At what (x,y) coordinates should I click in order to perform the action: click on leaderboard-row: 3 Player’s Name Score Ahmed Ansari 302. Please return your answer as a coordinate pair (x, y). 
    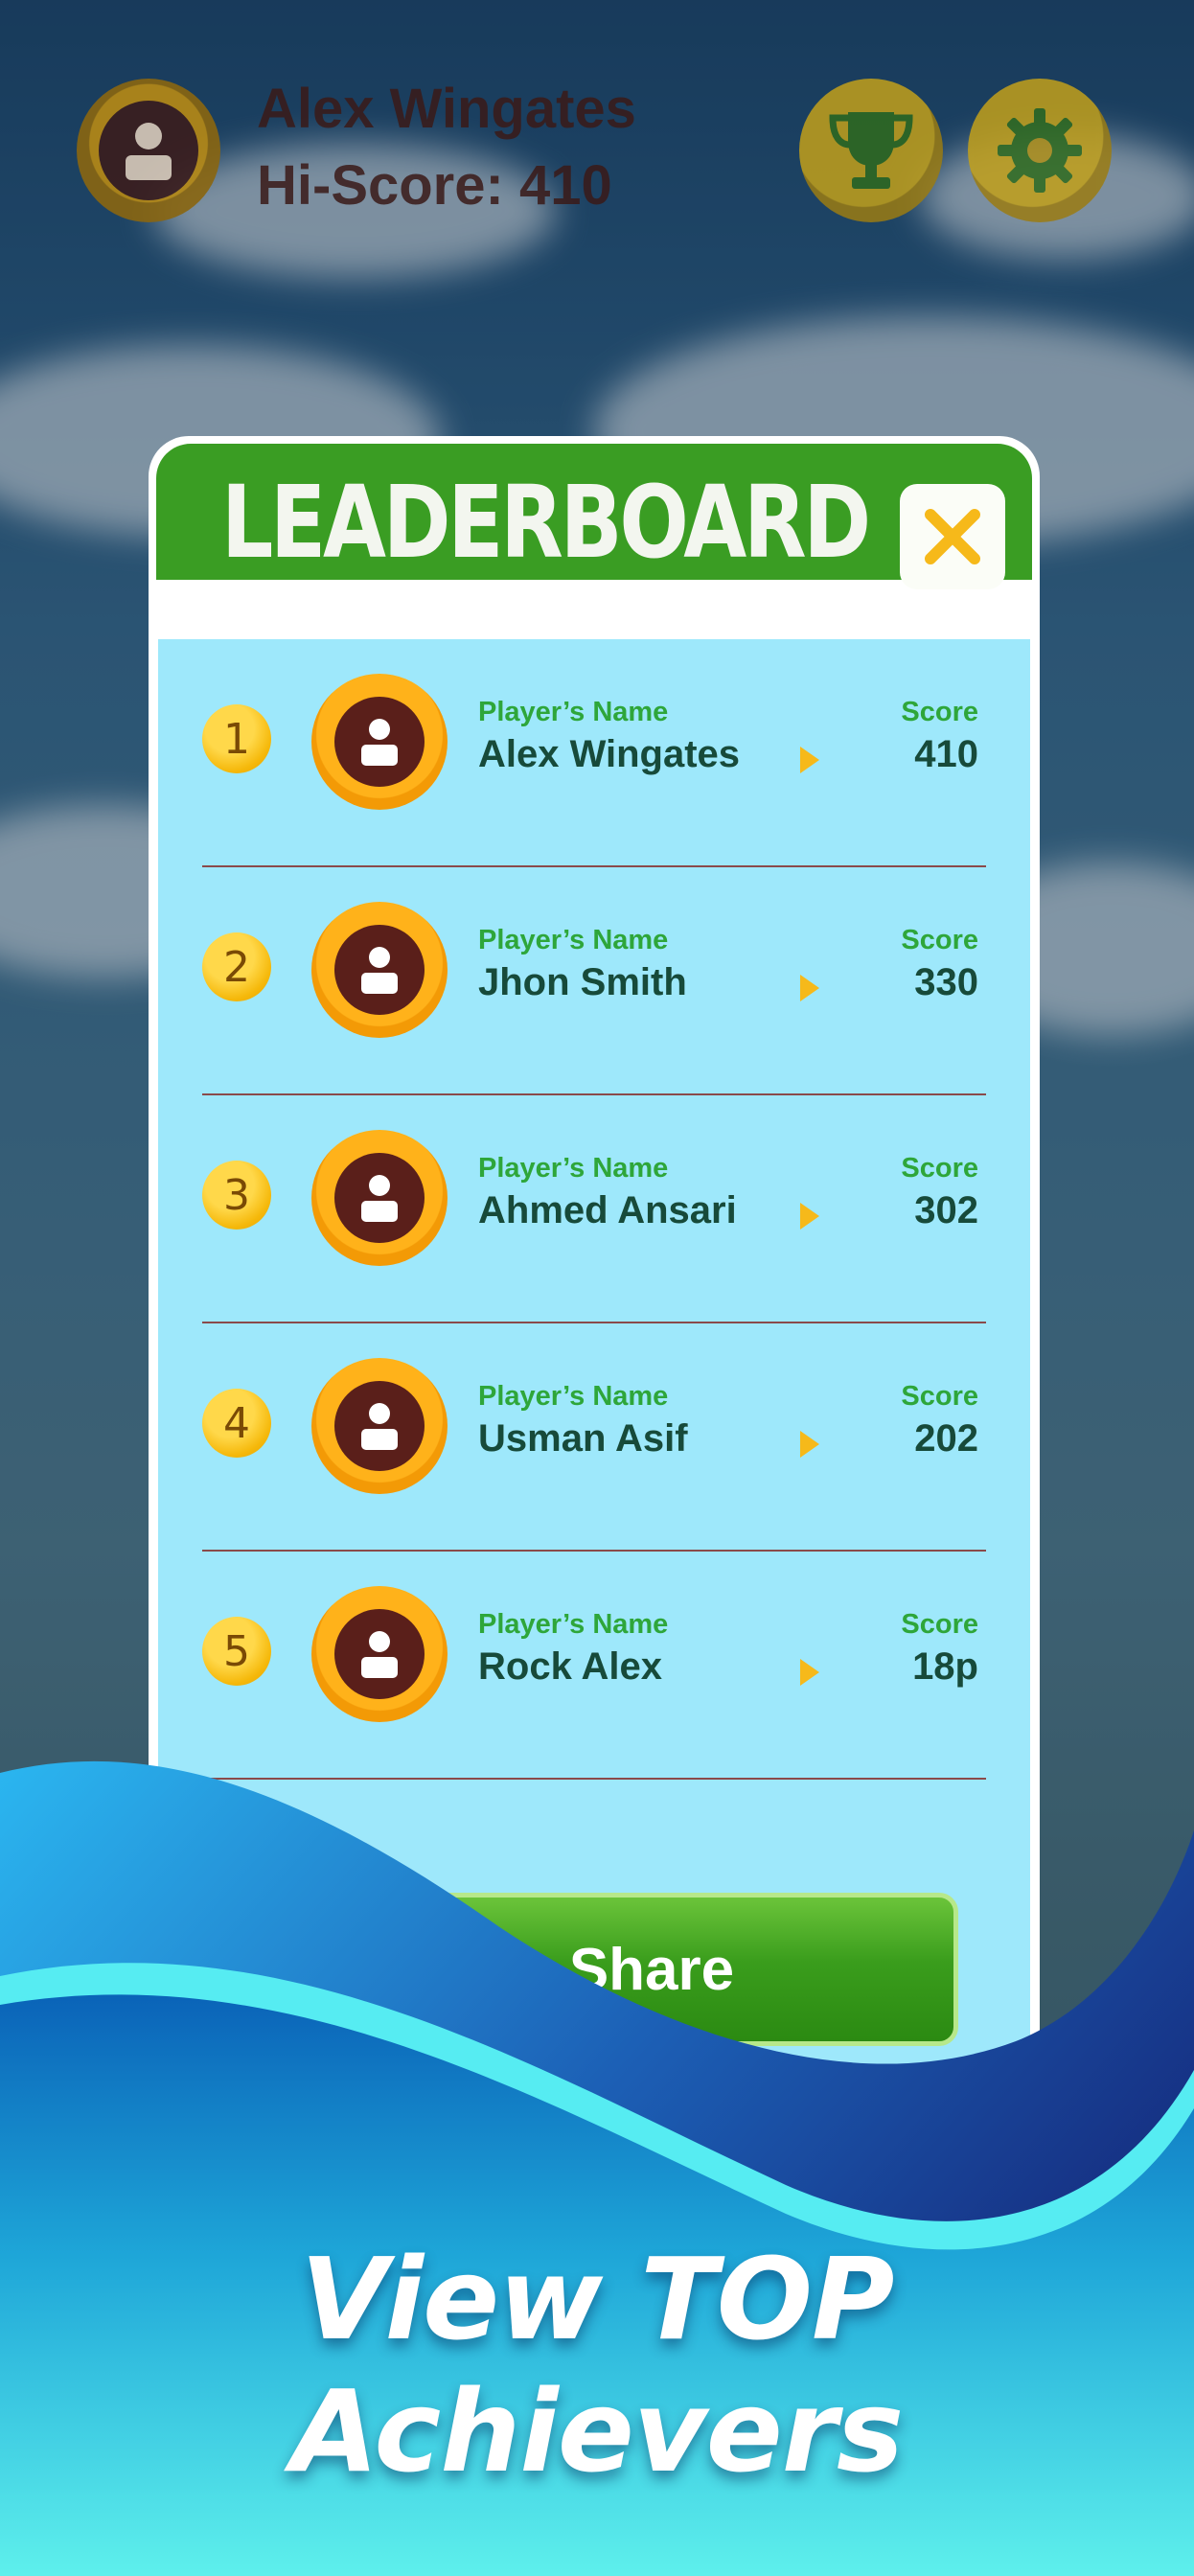
    Looking at the image, I should click on (594, 1209).